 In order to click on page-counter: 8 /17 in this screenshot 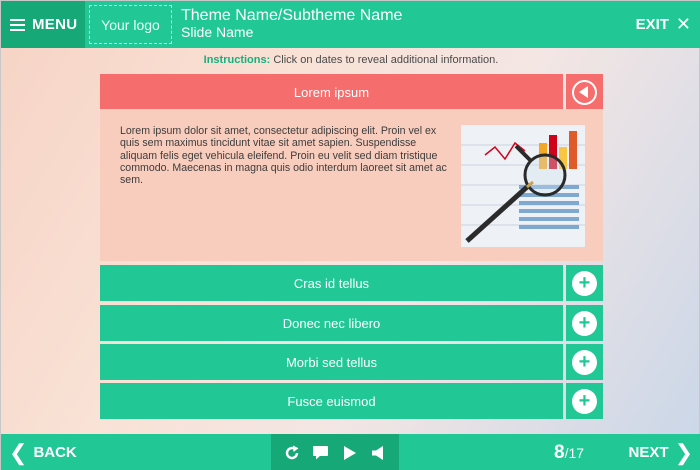, I will do `click(569, 452)`.